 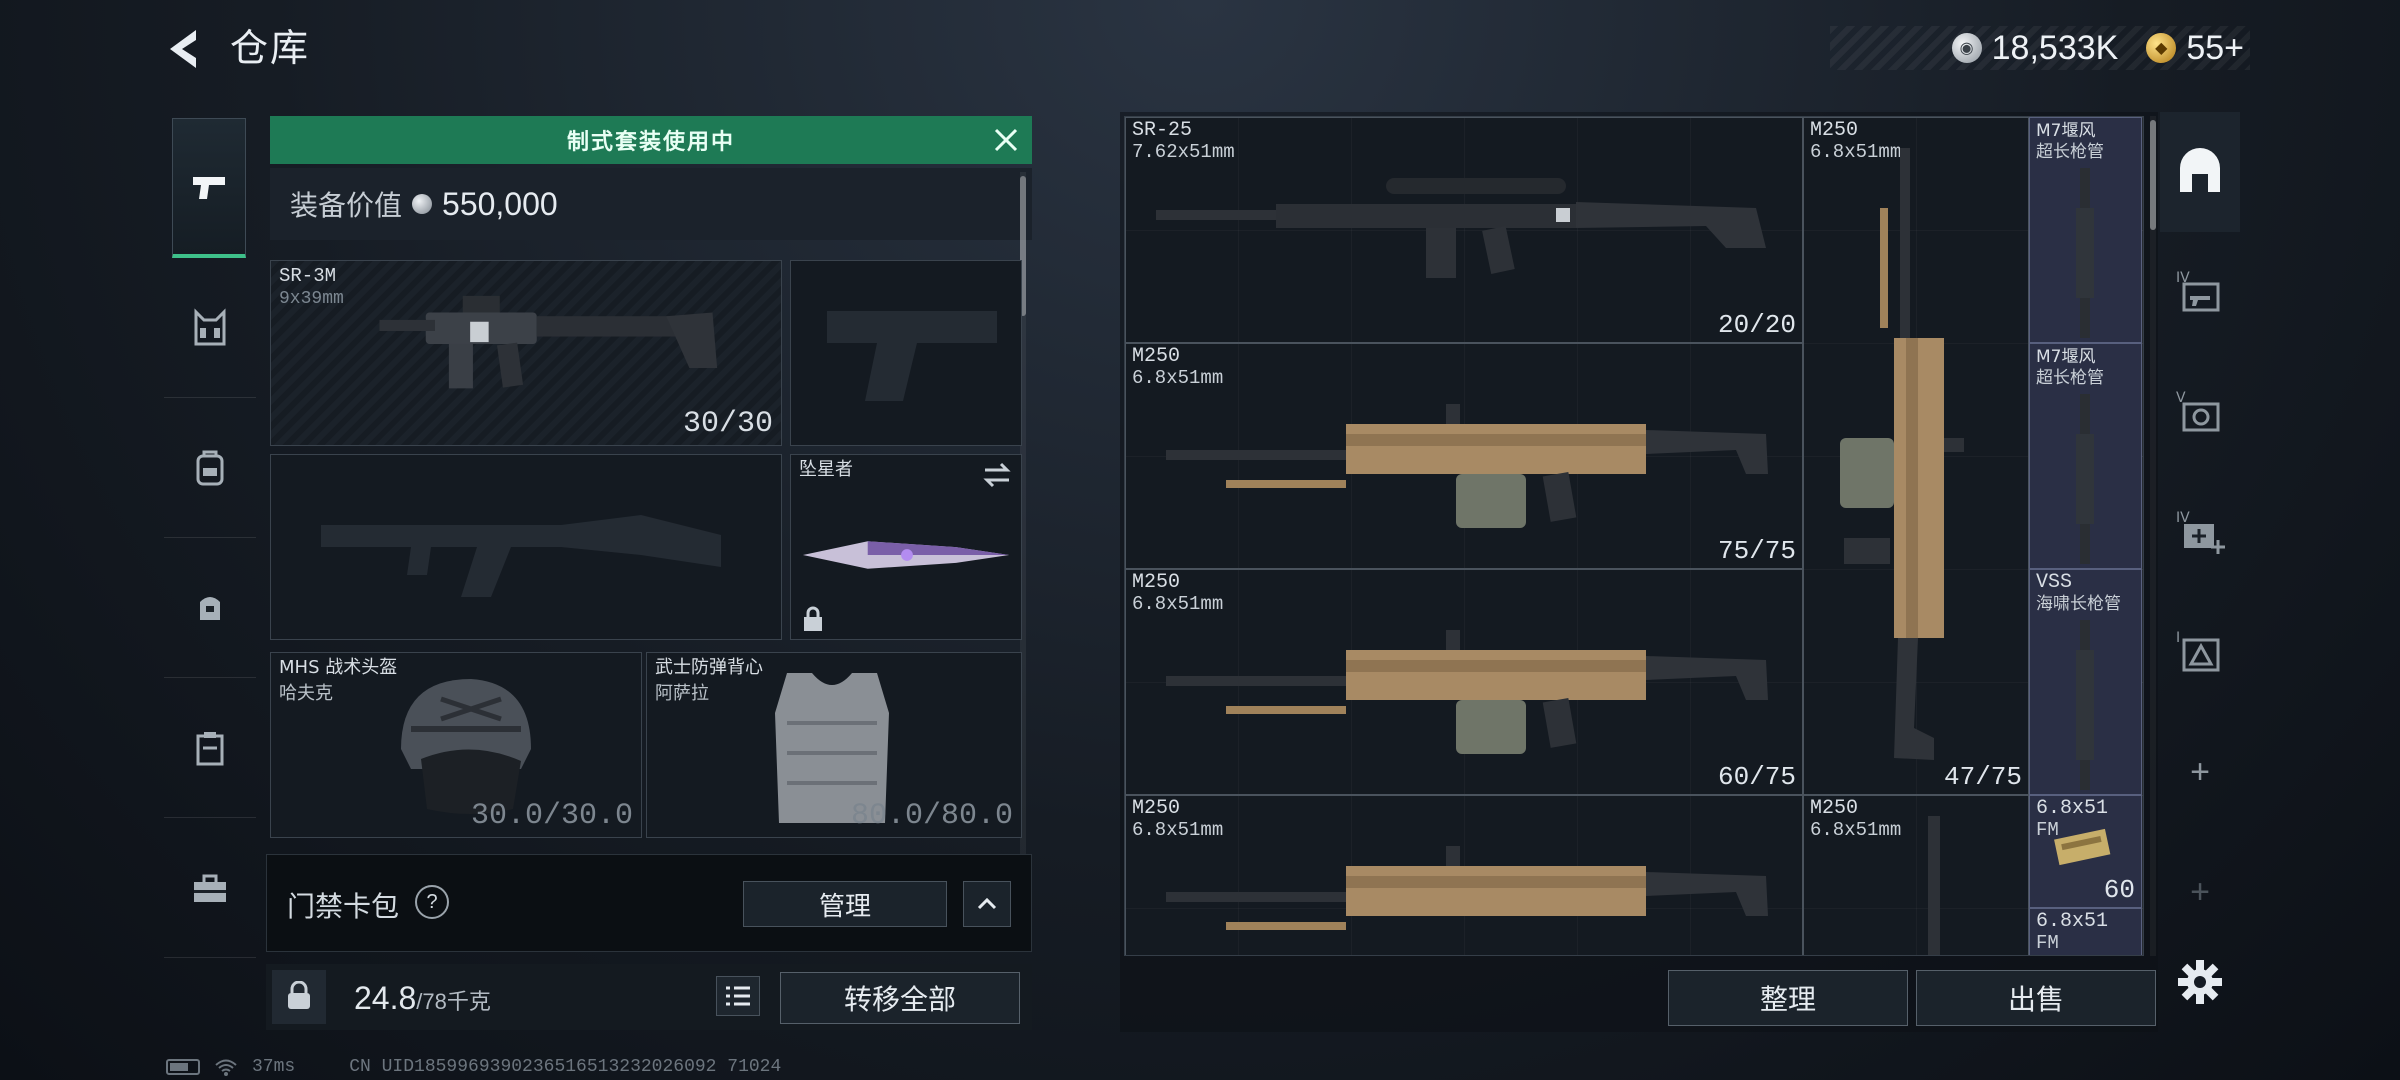 I want to click on close-icon, so click(x=1006, y=140).